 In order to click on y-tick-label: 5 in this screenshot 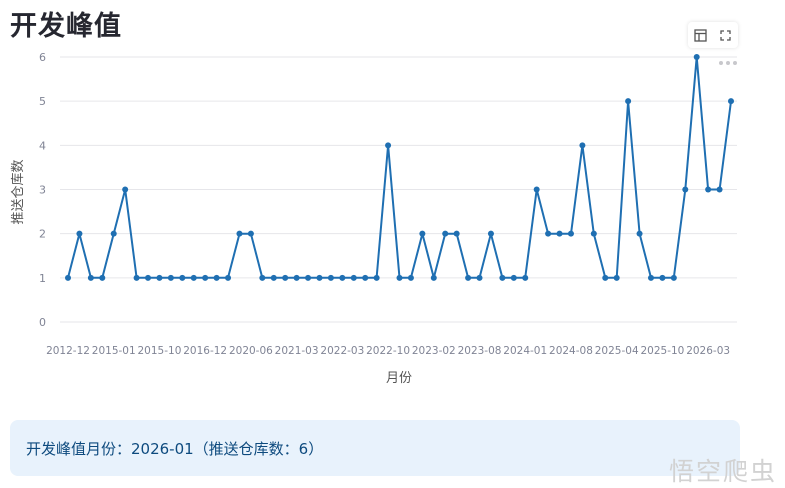, I will do `click(42, 101)`.